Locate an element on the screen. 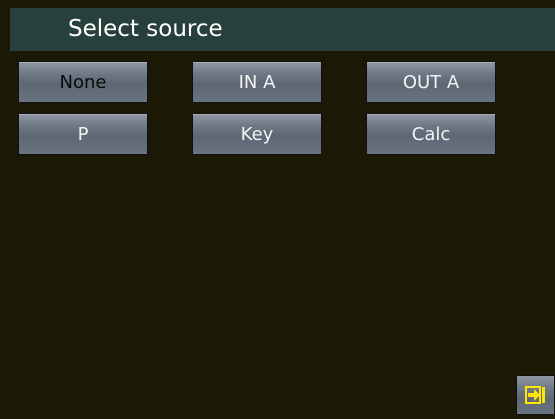 The height and width of the screenshot is (419, 555). exit-arrow-icon is located at coordinates (534, 395).